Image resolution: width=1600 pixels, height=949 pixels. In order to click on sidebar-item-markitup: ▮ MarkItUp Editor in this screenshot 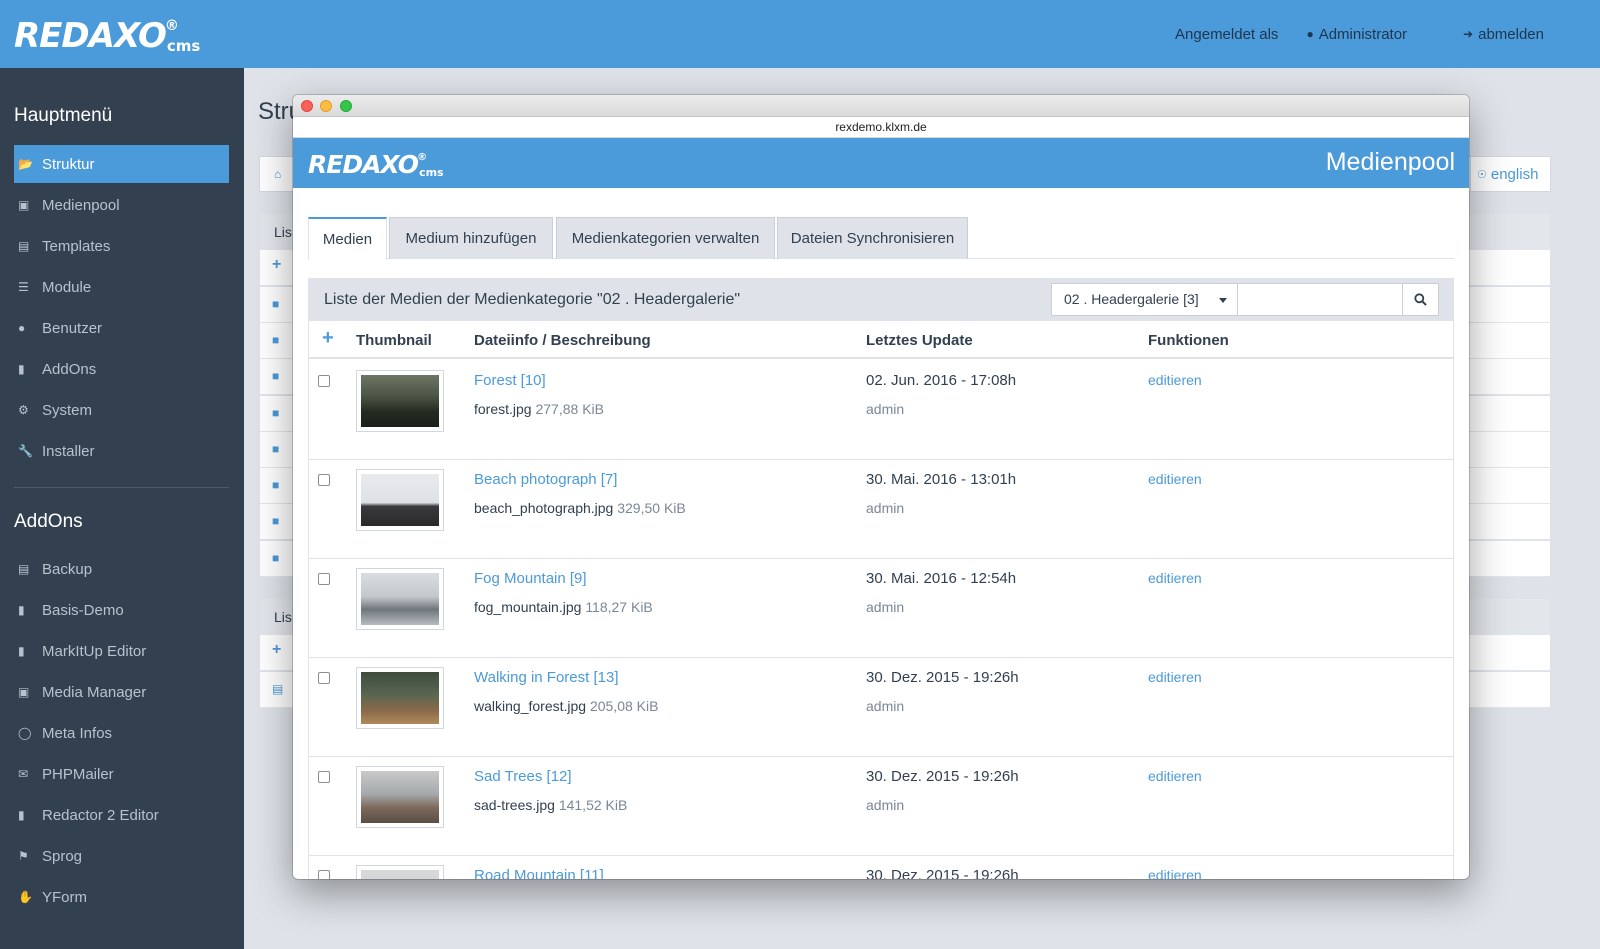, I will do `click(121, 651)`.